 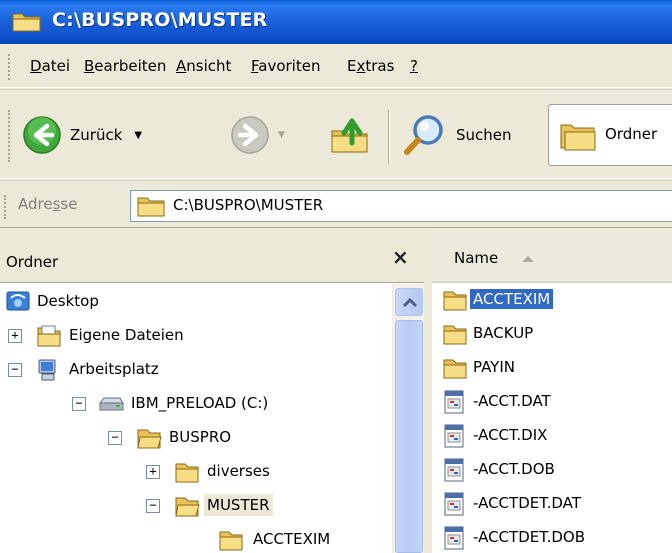 I want to click on menu-bearbeiten: Bearbeiten, so click(x=125, y=66).